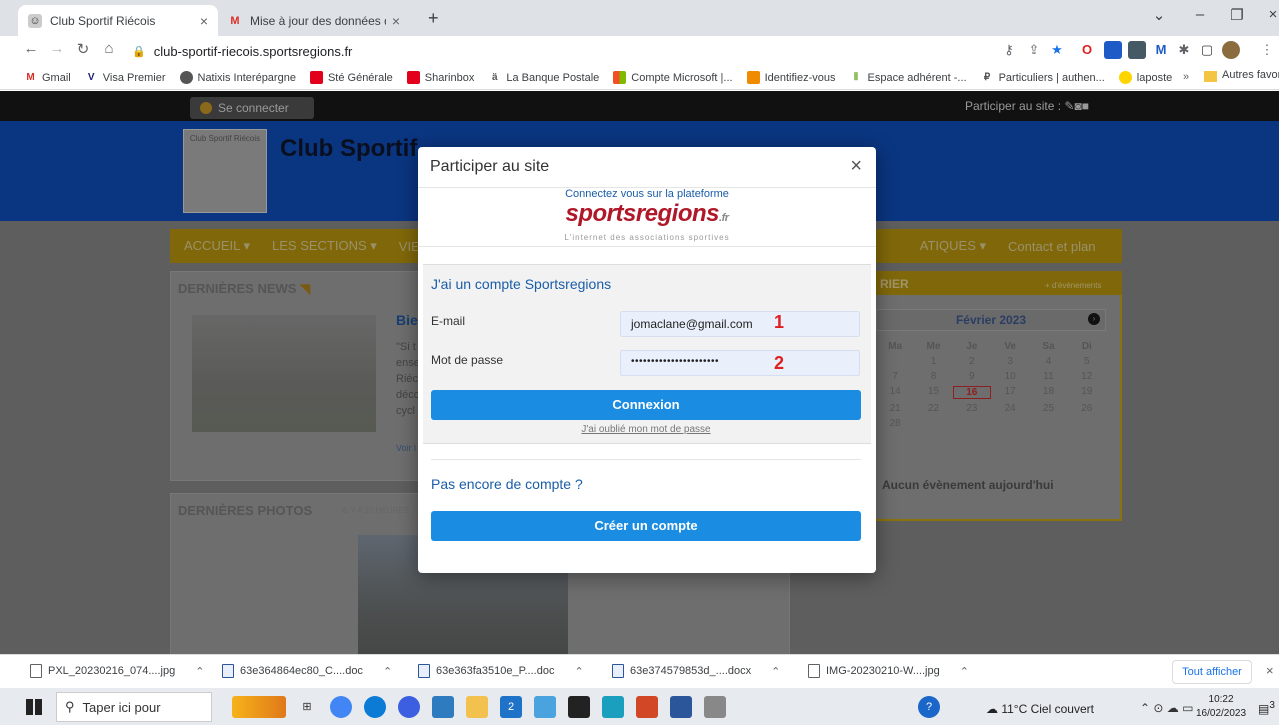  I want to click on email-field: jomaclane@gmail.com, so click(740, 324).